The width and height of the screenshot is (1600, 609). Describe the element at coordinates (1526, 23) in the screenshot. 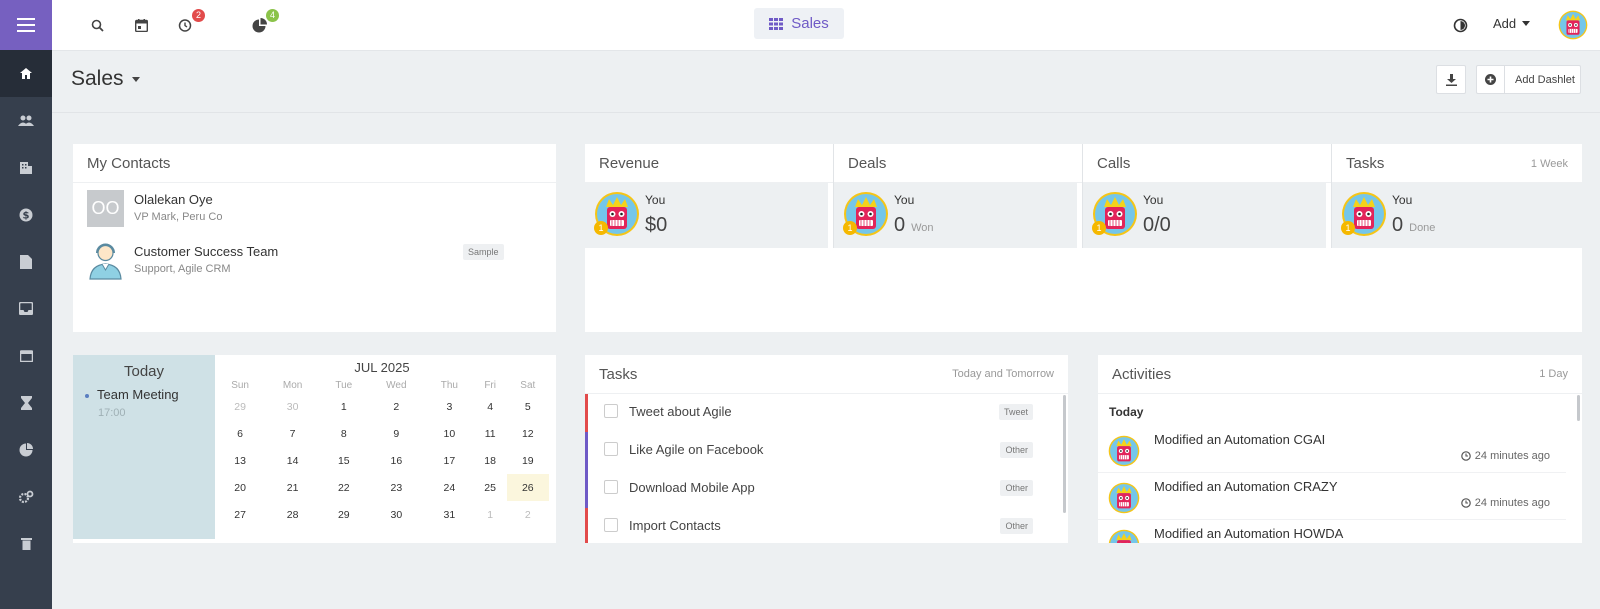

I see `caret-down-icon` at that location.